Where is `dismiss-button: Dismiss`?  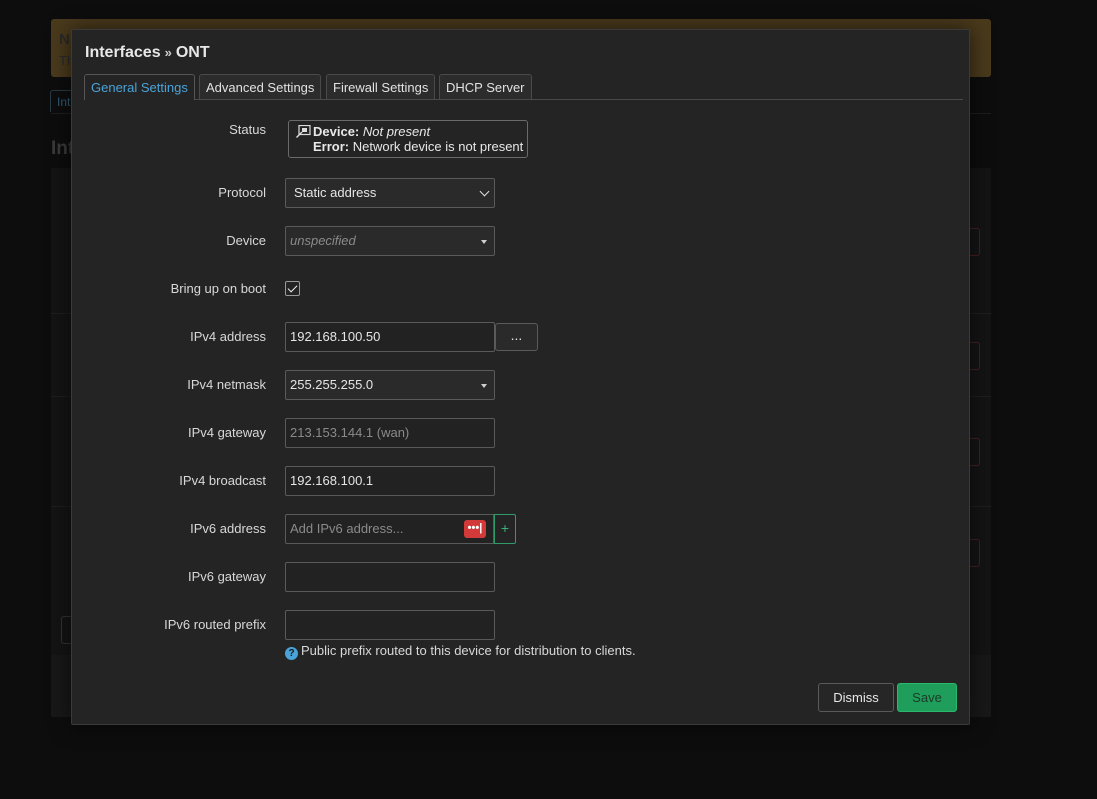
dismiss-button: Dismiss is located at coordinates (856, 697).